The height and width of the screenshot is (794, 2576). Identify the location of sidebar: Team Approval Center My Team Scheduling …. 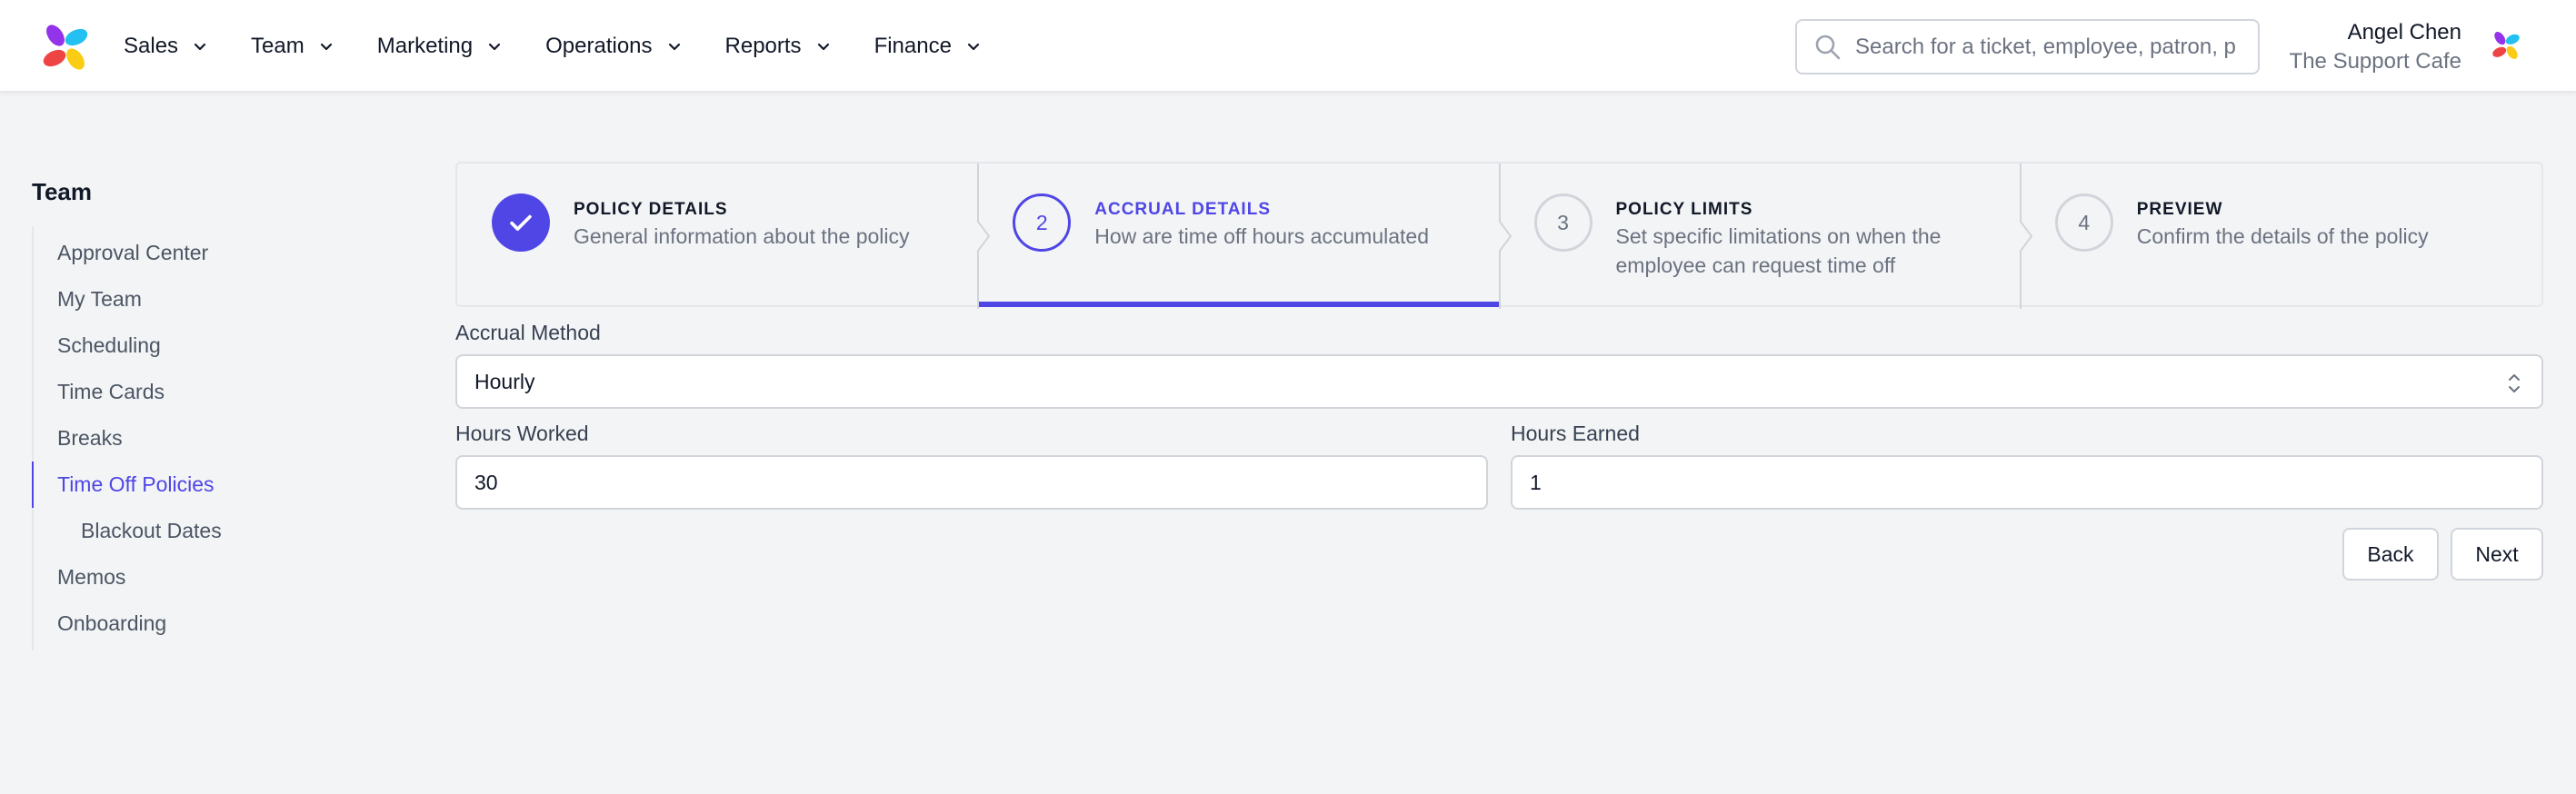
(213, 414).